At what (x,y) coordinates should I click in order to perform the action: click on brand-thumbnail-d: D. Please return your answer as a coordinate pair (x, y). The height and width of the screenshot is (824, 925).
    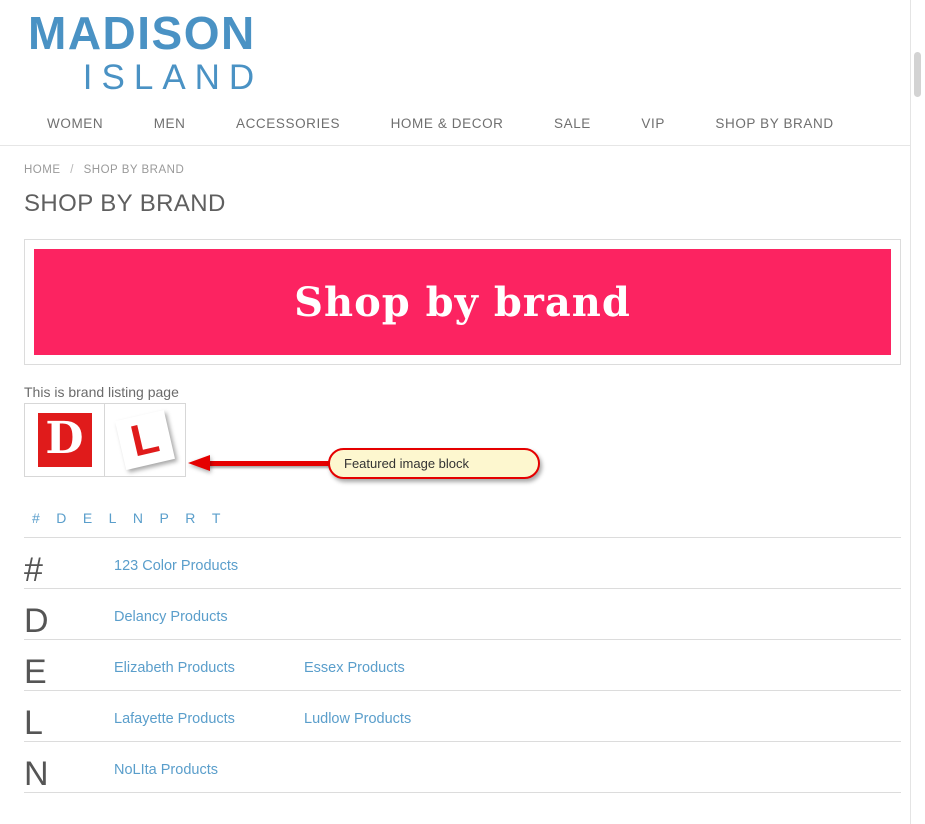
    Looking at the image, I should click on (64, 440).